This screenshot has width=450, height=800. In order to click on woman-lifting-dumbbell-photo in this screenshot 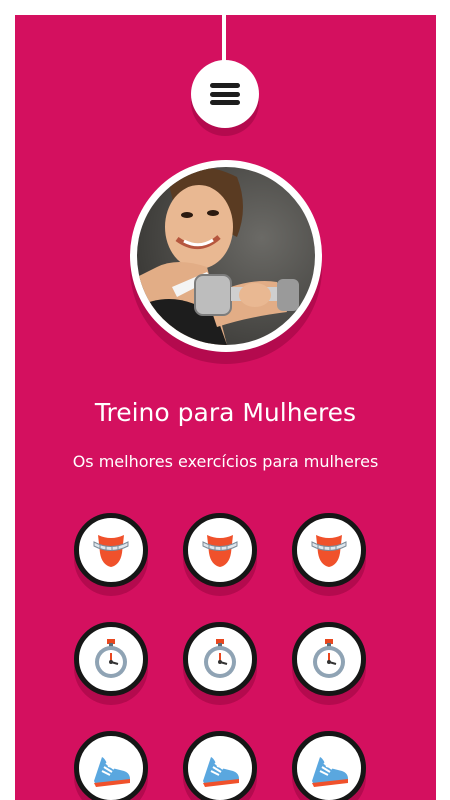, I will do `click(226, 256)`.